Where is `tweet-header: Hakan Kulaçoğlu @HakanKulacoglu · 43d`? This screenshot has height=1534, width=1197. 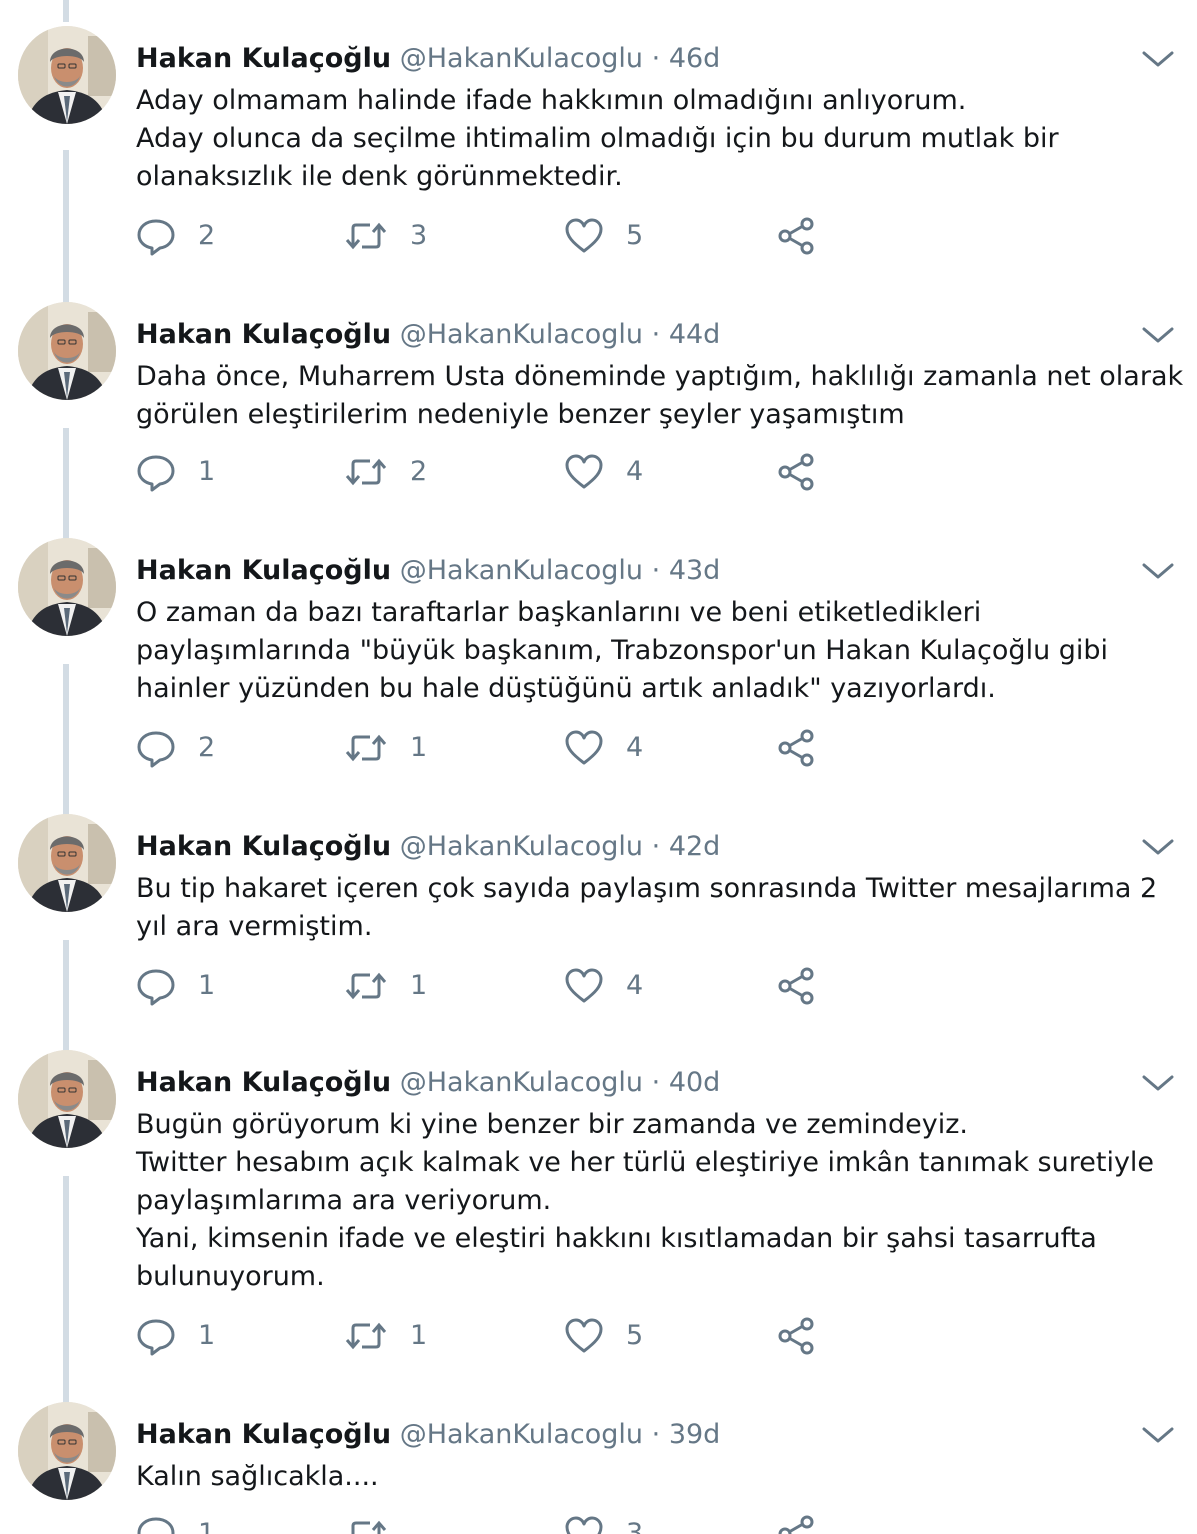 tweet-header: Hakan Kulaçoğlu @HakanKulacoglu · 43d is located at coordinates (428, 571).